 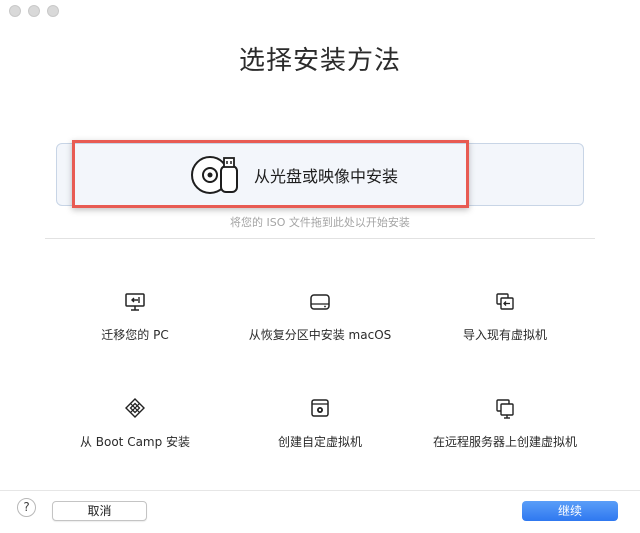 I want to click on option-custom-vm: 创建自定虚拟机, so click(x=320, y=423).